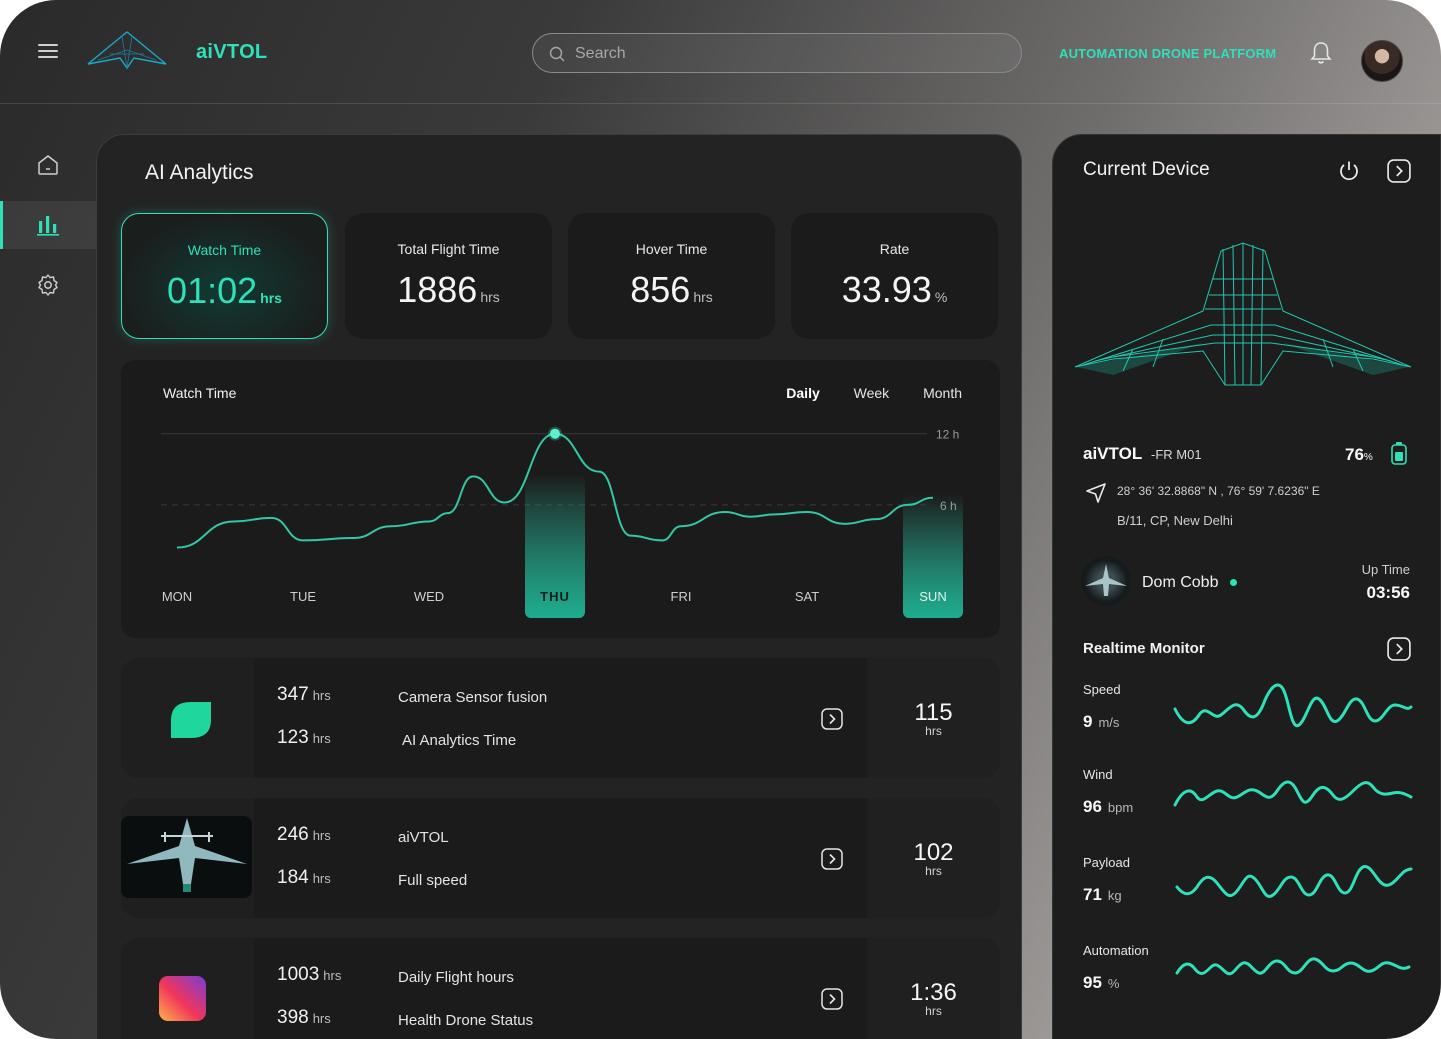 The height and width of the screenshot is (1039, 1441). What do you see at coordinates (1218, 491) in the screenshot?
I see `gps-coordinates: 28° 36' 32.8868" N , 76° 59' 7.6236" E` at bounding box center [1218, 491].